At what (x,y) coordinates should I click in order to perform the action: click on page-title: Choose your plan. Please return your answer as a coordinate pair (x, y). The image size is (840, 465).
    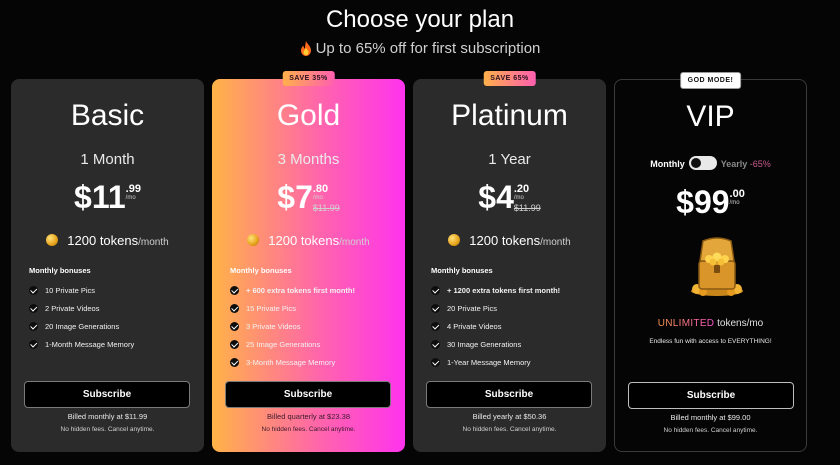
    Looking at the image, I should click on (420, 19).